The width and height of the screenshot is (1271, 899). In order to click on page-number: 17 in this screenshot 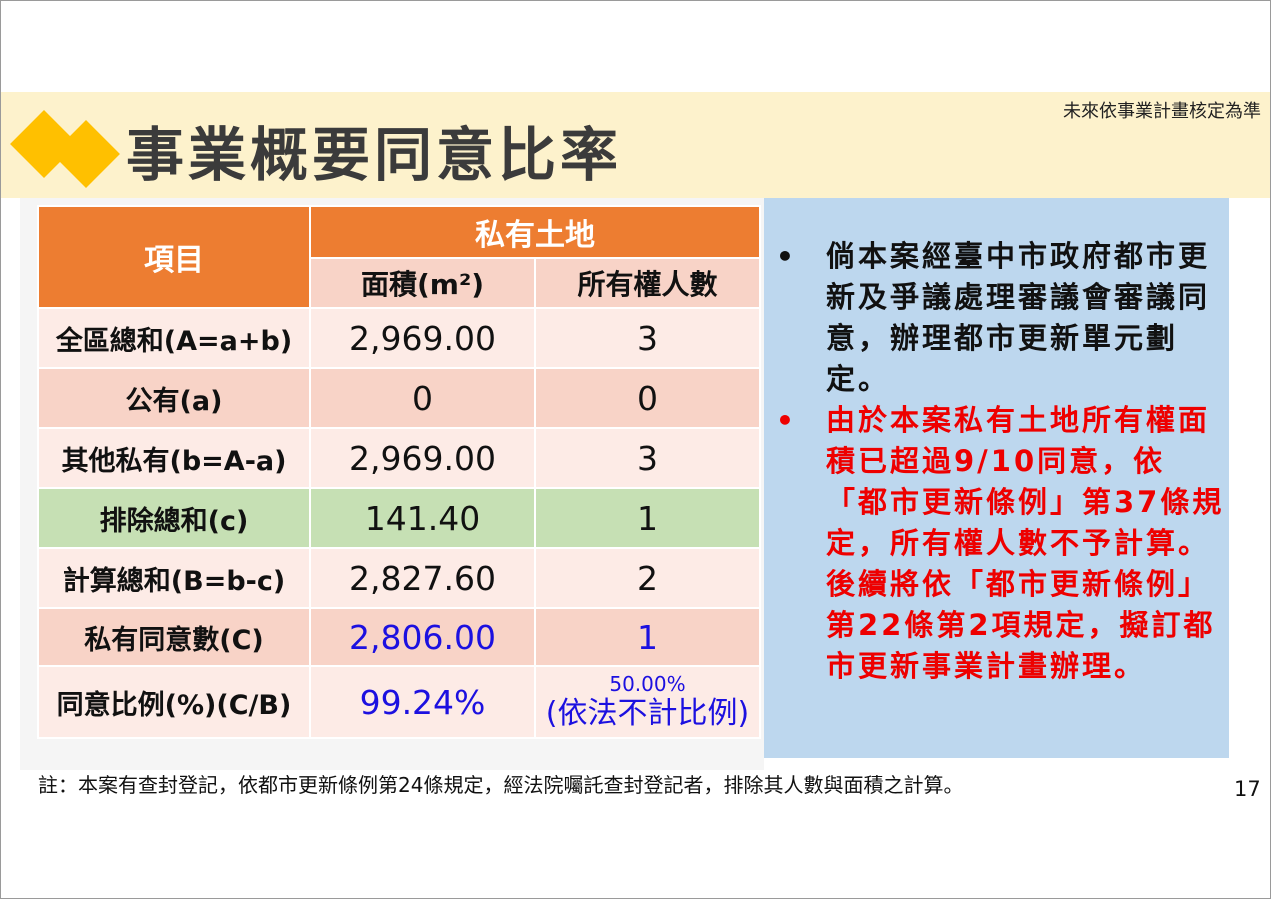, I will do `click(1247, 789)`.